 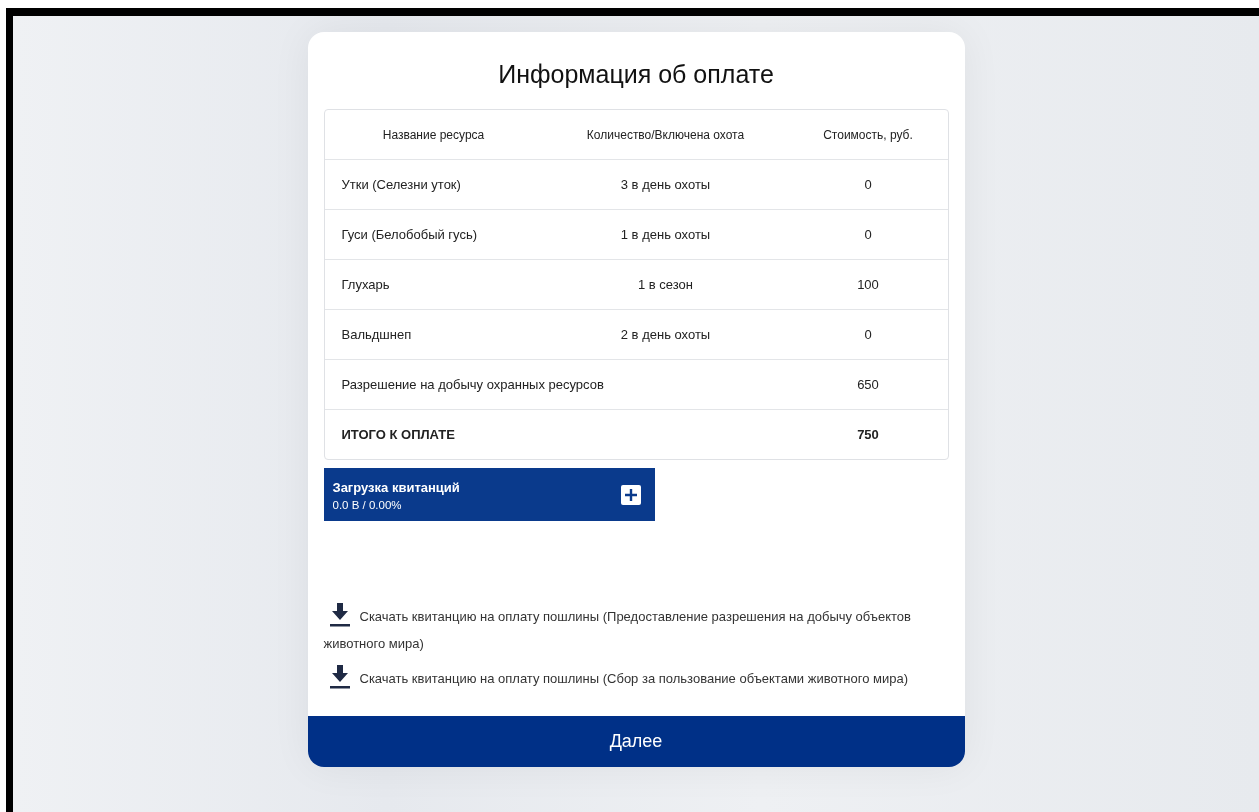 I want to click on column-header: Количество/Включена охота, so click(x=665, y=135).